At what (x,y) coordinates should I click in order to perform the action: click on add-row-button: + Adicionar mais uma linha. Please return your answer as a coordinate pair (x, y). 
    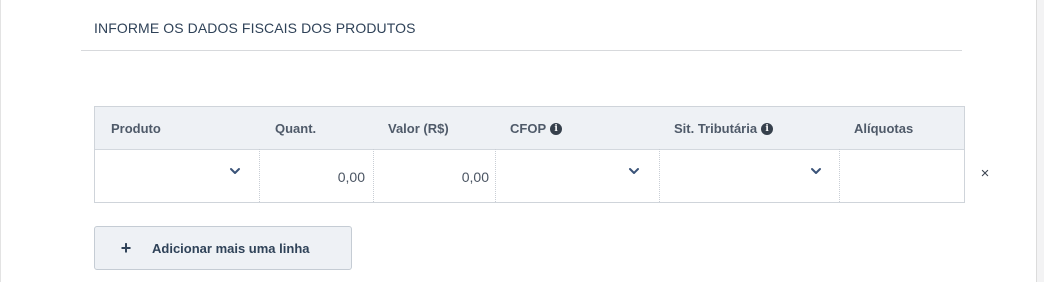
    Looking at the image, I should click on (223, 248).